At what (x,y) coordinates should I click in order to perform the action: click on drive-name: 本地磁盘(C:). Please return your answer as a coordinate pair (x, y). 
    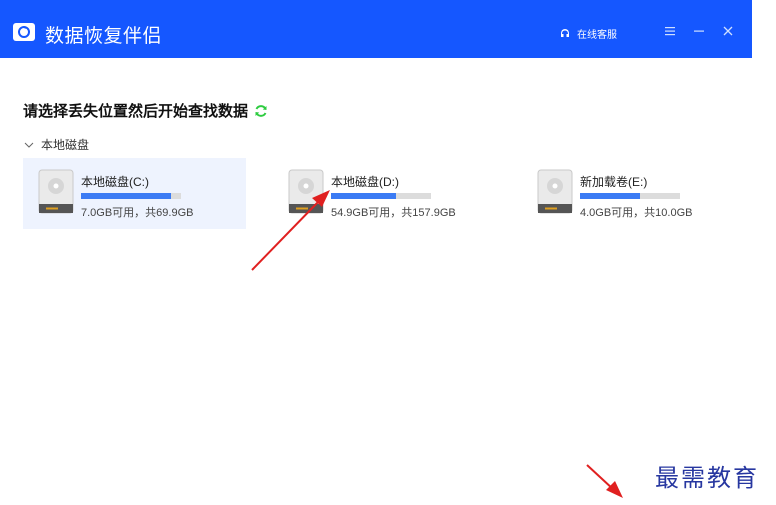
    Looking at the image, I should click on (115, 182).